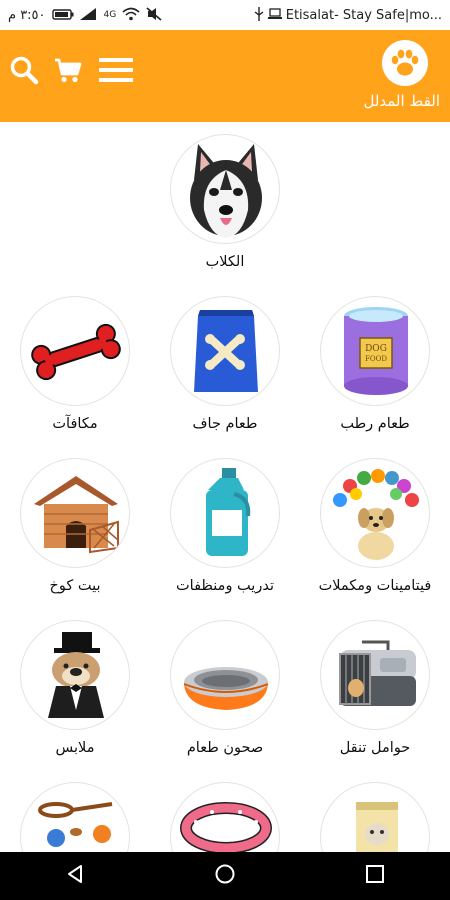  Describe the element at coordinates (75, 424) in the screenshot. I see `category-label: مكافآت` at that location.